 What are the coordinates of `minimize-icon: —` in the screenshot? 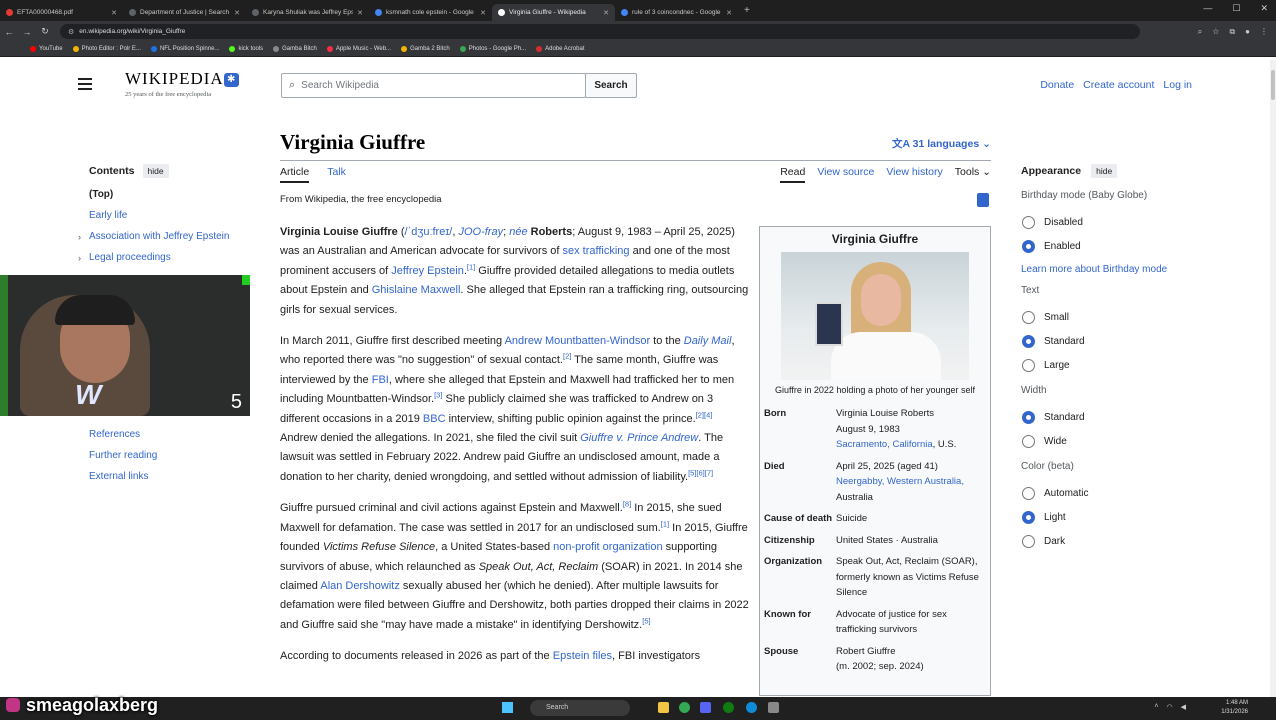 It's located at (1207, 8).